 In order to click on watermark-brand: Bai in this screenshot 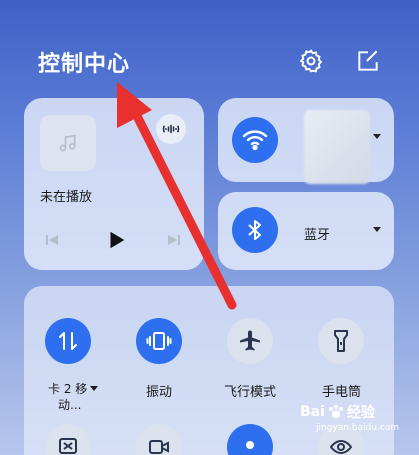, I will do `click(312, 412)`.